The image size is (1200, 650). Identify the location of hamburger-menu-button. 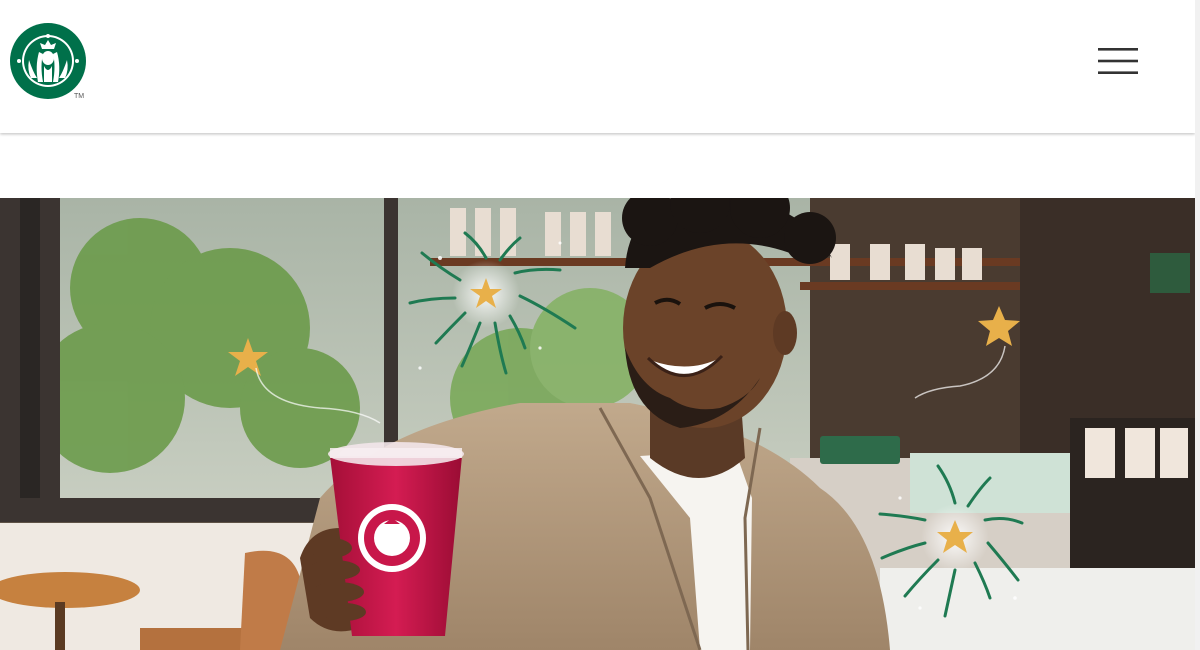
(1118, 61).